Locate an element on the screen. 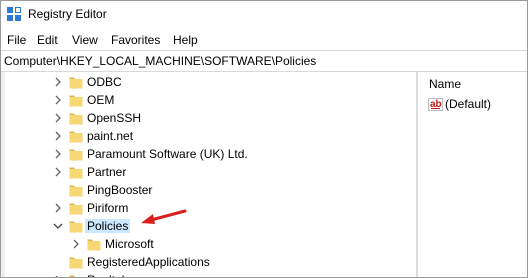 Image resolution: width=528 pixels, height=278 pixels. window-title: Registry Editor is located at coordinates (67, 14).